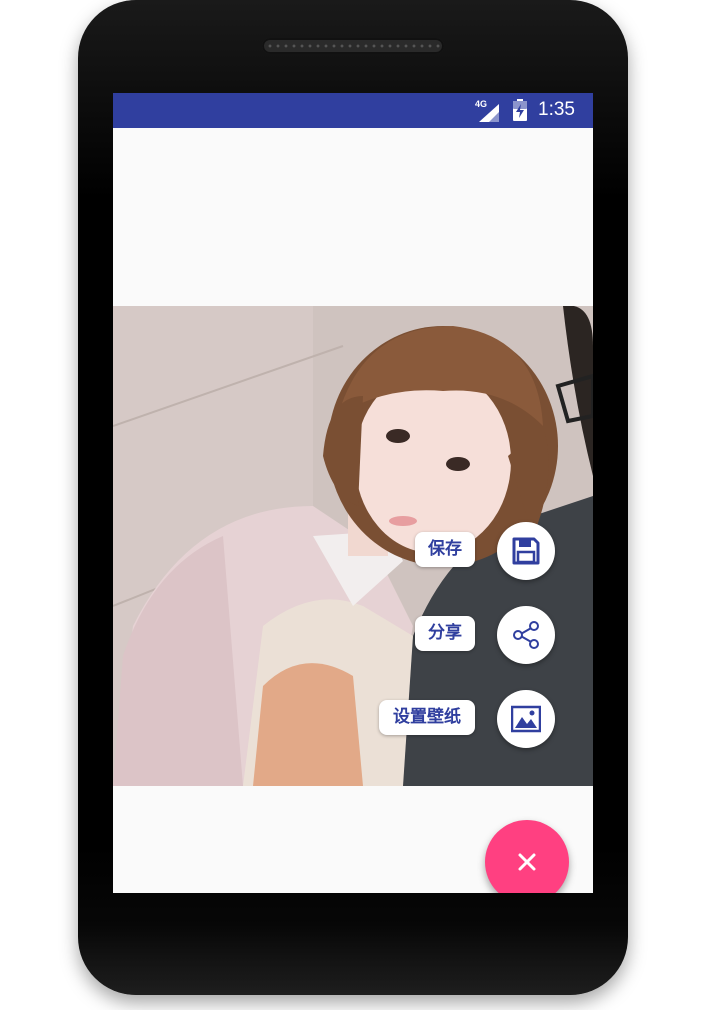  I want to click on share-label: 分享, so click(445, 633).